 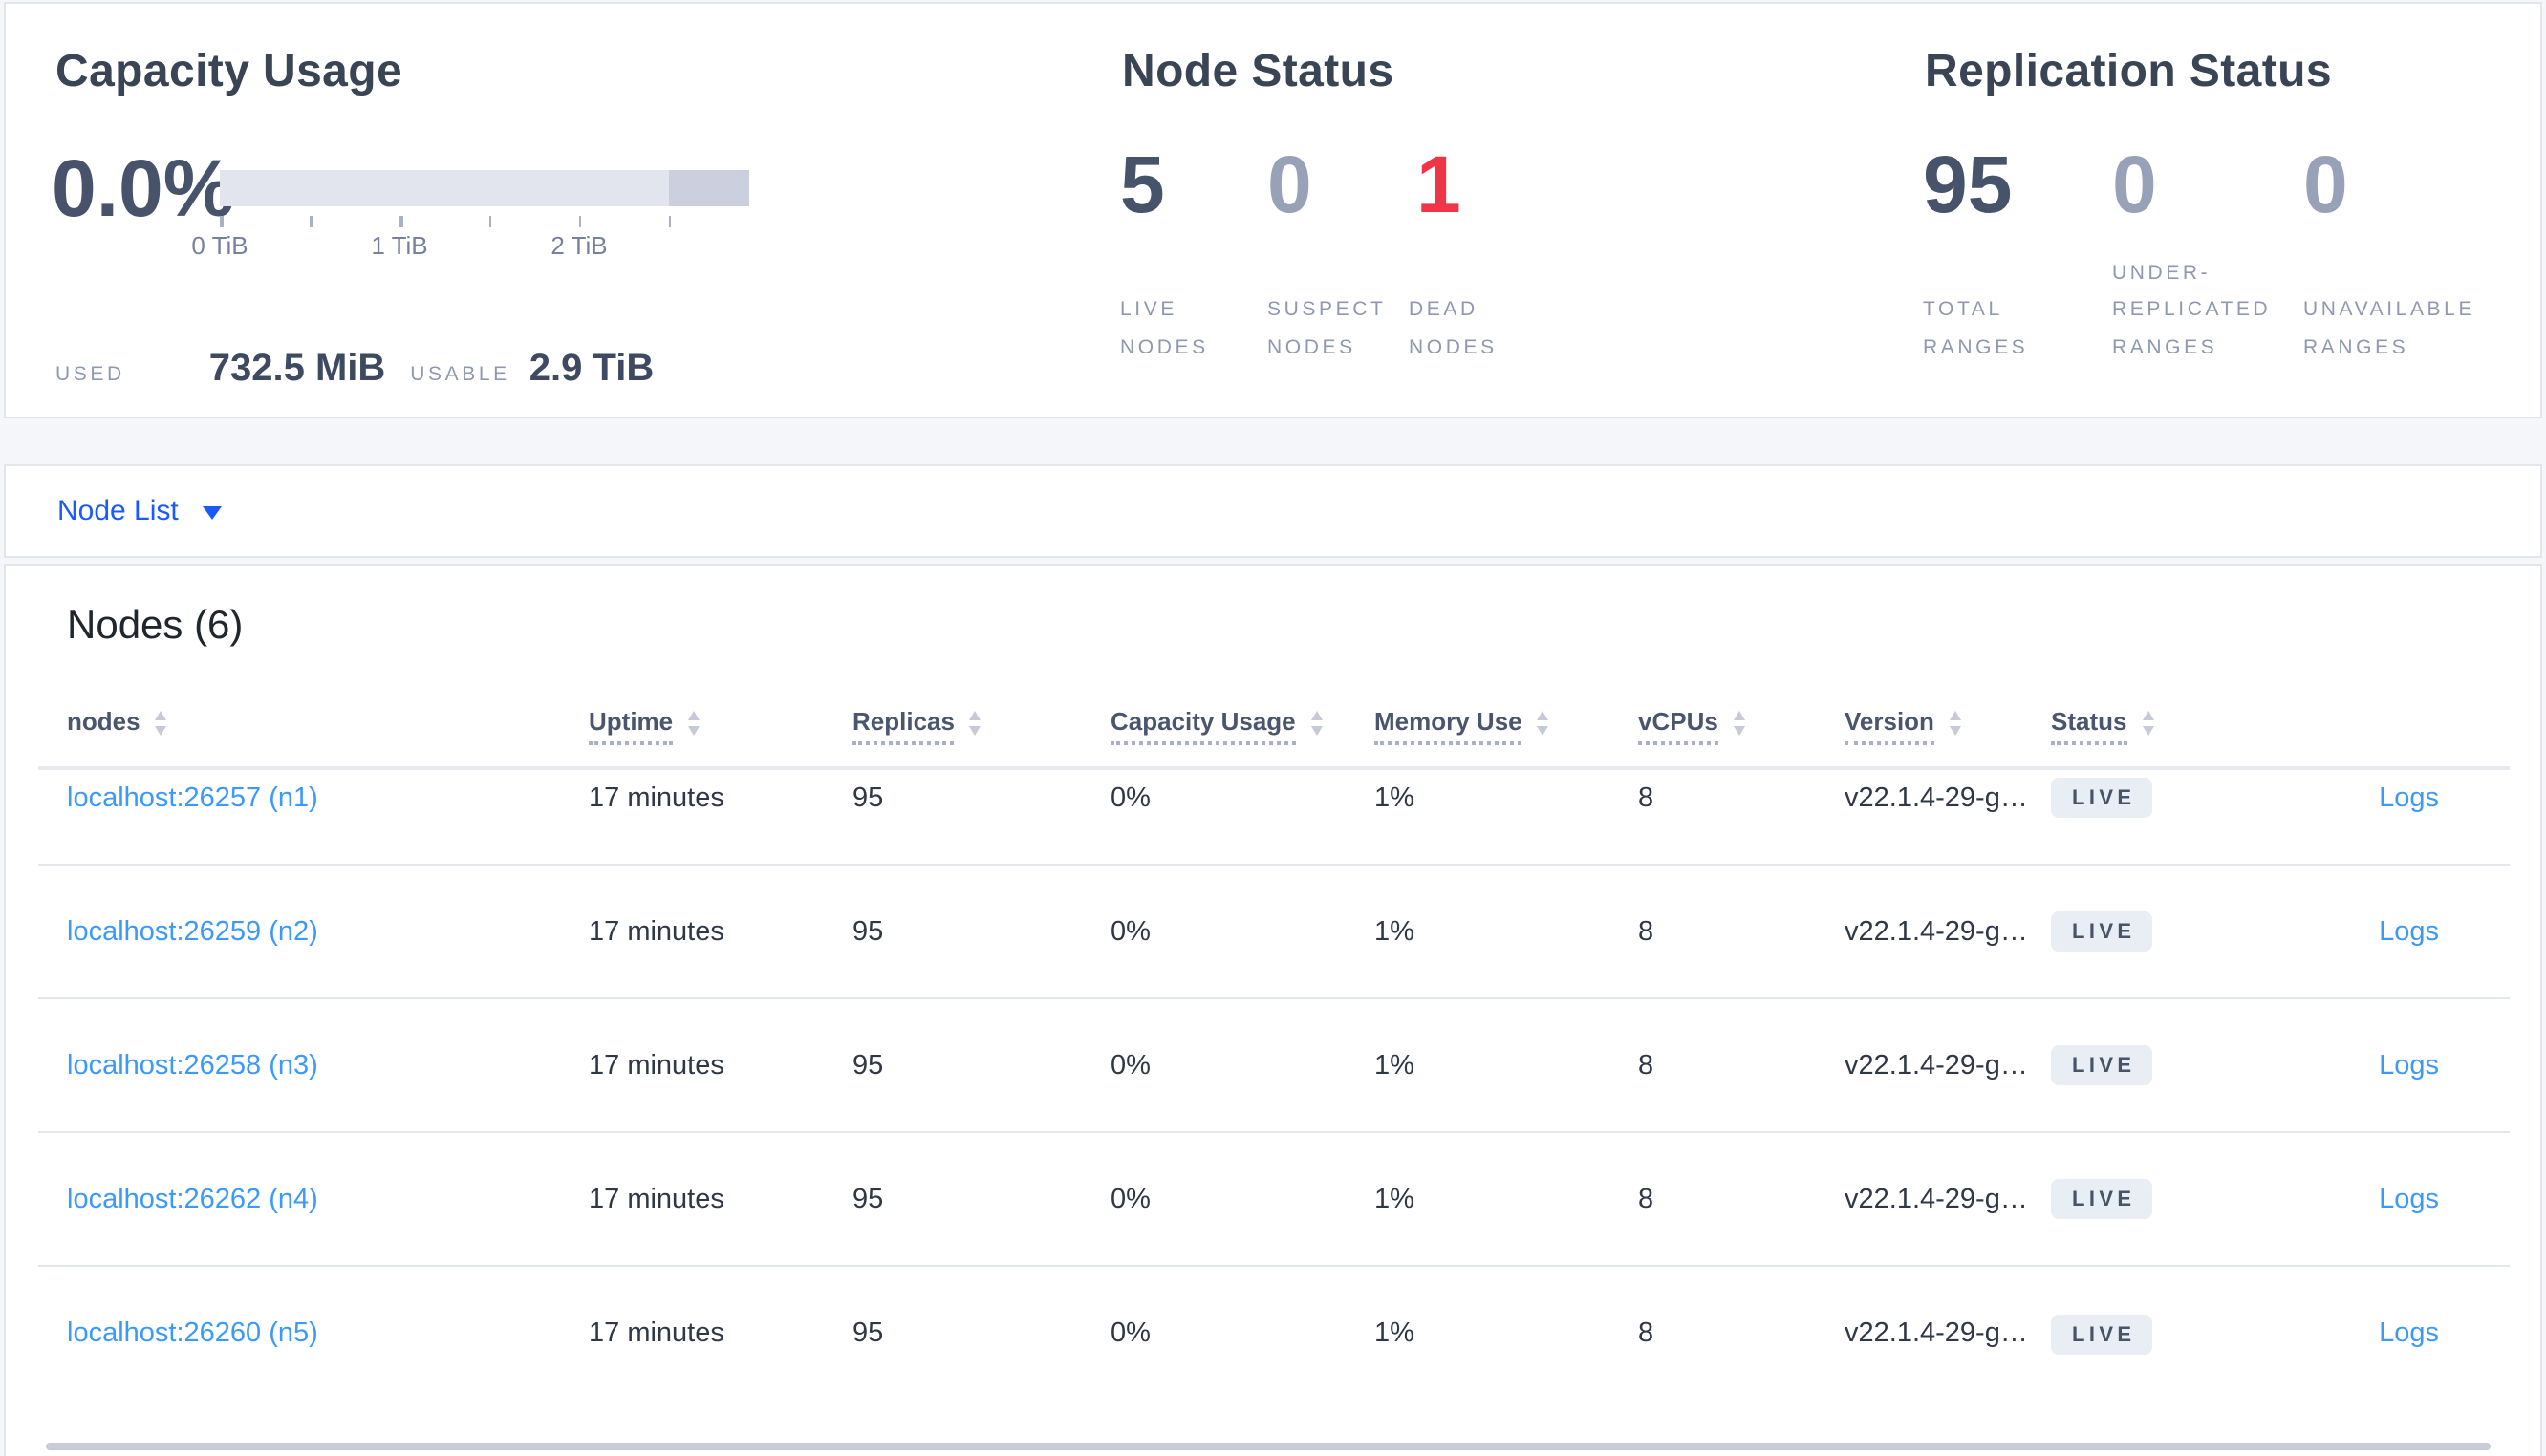 I want to click on capacity-used-percent: 0.0%, so click(x=143, y=188).